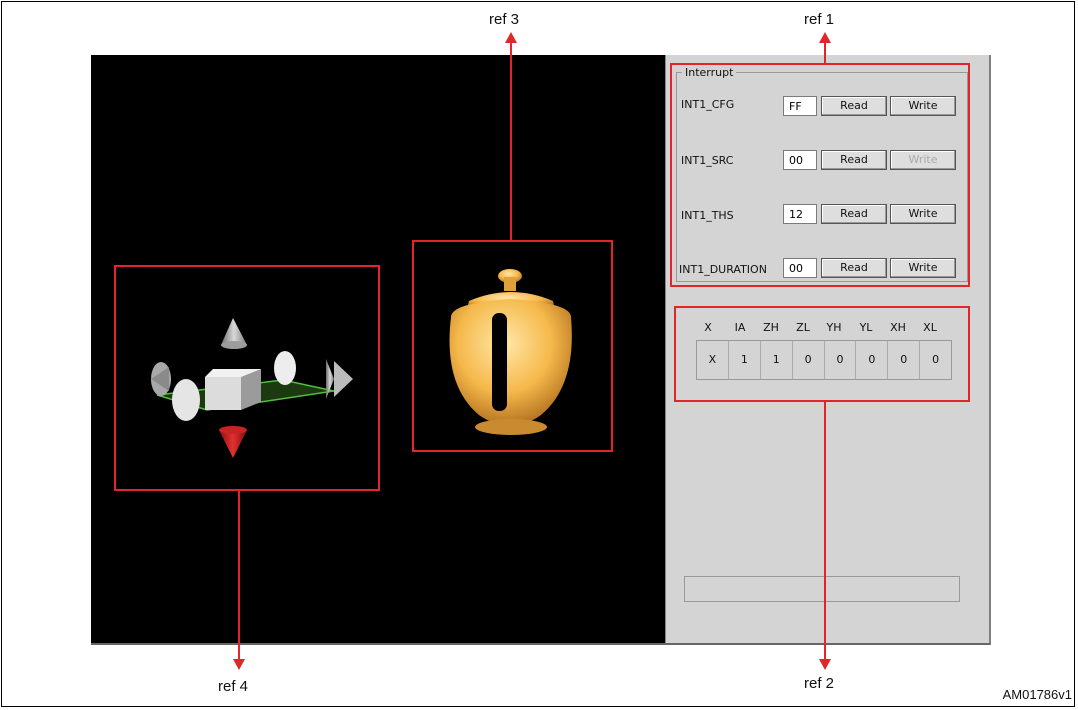 The image size is (1078, 710). What do you see at coordinates (825, 664) in the screenshot?
I see `ref2-arrow-head` at bounding box center [825, 664].